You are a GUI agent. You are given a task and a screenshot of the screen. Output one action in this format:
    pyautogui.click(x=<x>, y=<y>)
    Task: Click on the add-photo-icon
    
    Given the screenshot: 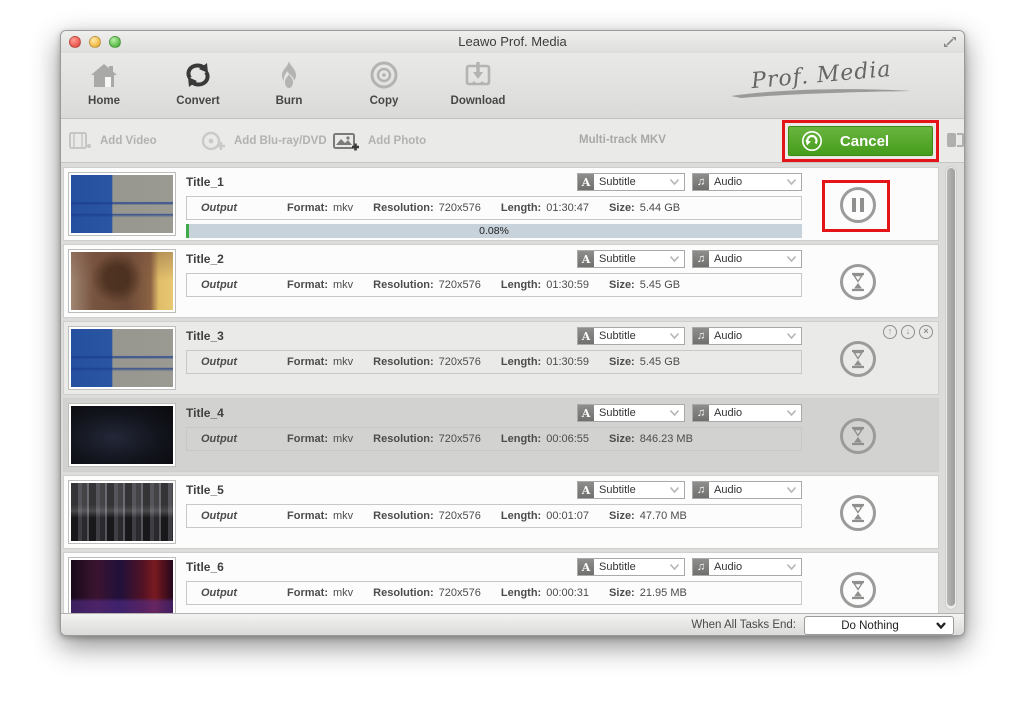 What is the action you would take?
    pyautogui.click(x=346, y=141)
    